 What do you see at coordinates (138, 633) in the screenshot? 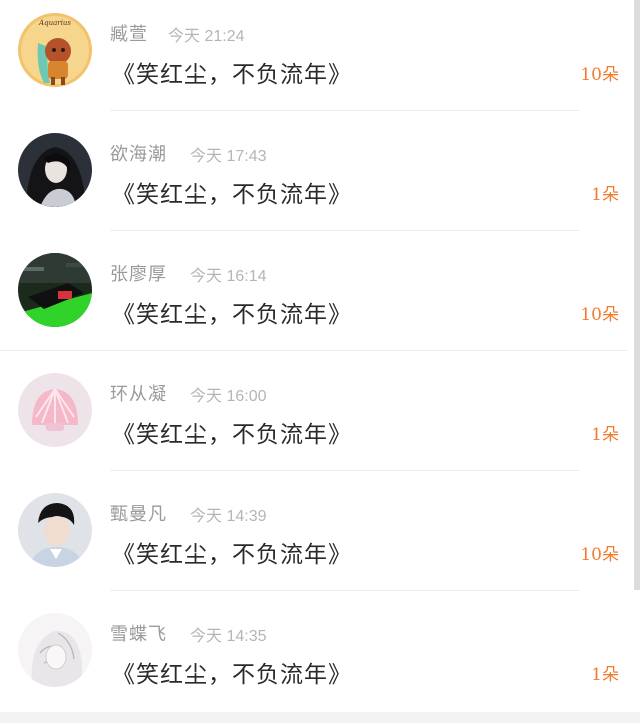
I see `sender-name: 雪蝶飞` at bounding box center [138, 633].